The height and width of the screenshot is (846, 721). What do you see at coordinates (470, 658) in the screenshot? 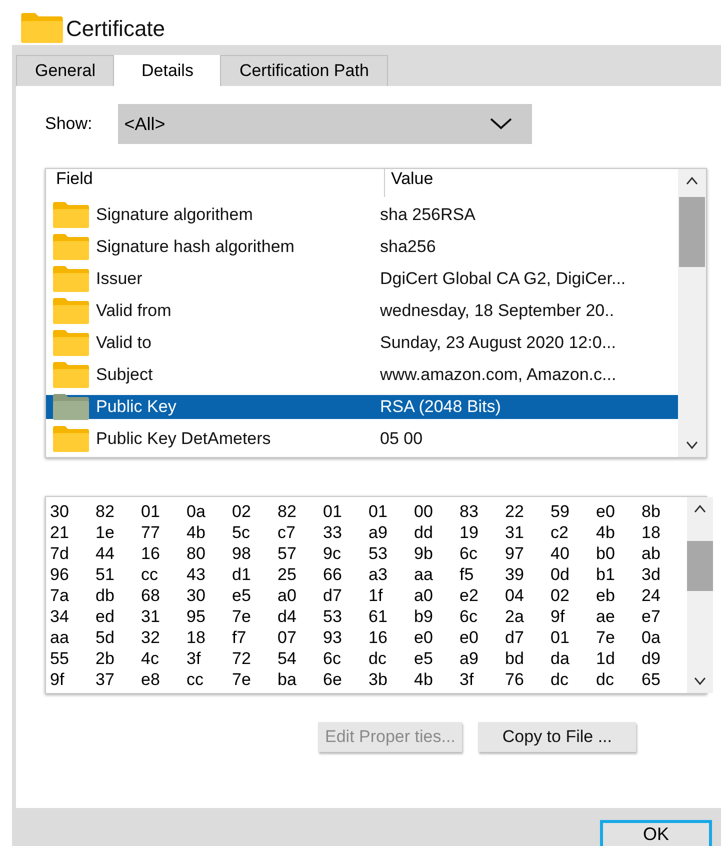
I see `hex-byte: a9` at bounding box center [470, 658].